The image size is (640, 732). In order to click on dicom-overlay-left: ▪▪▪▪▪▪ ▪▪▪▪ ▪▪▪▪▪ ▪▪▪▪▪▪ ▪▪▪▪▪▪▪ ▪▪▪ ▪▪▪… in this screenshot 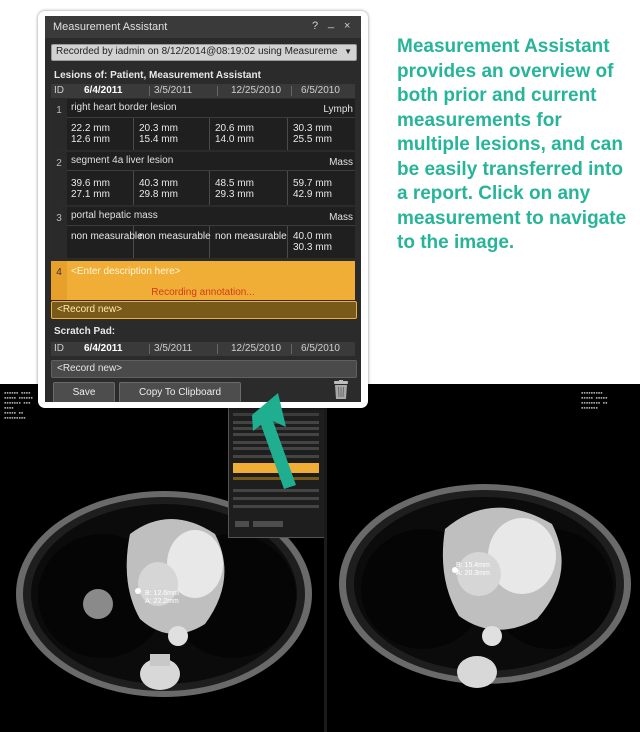, I will do `click(18, 405)`.